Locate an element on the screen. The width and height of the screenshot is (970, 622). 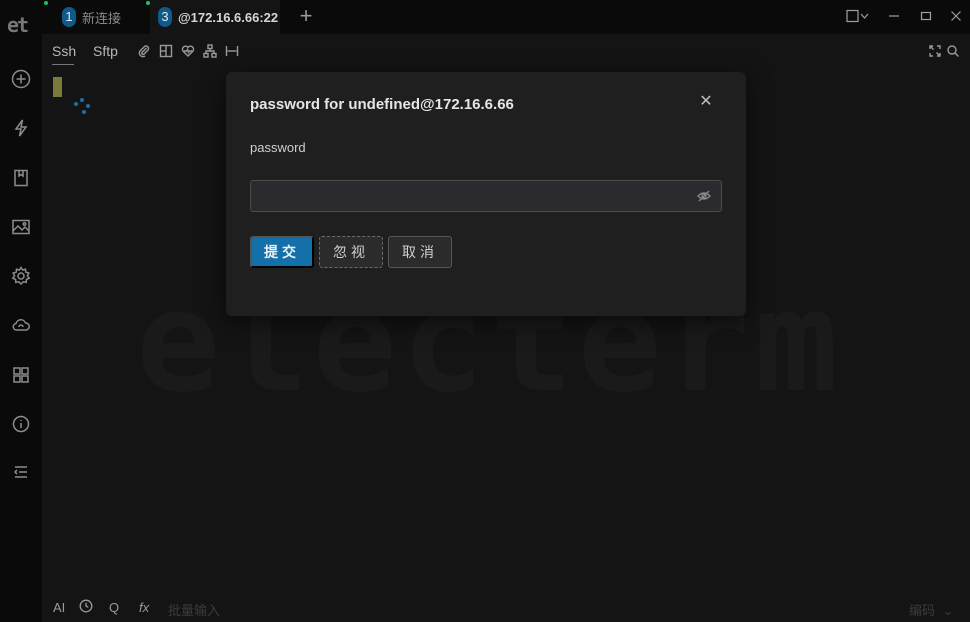
bottom-bar: AI Q fx 批量输入 编码 ⌄ is located at coordinates (506, 607).